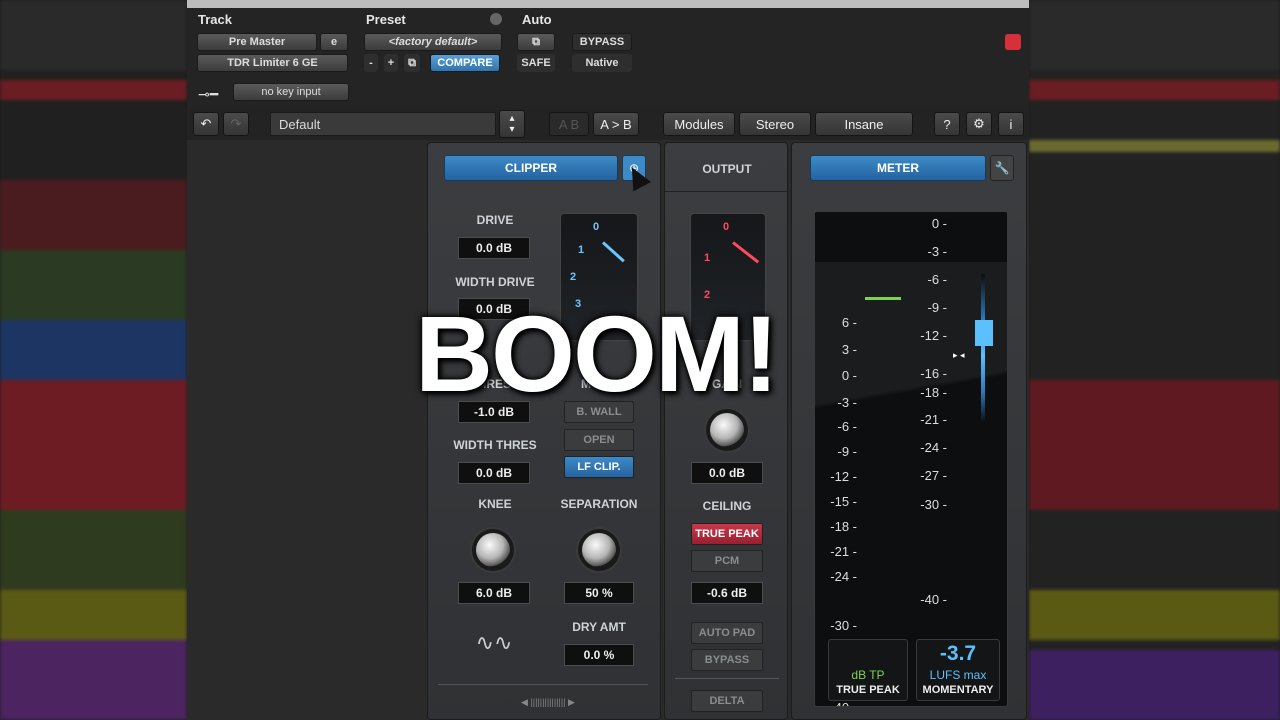 This screenshot has width=1280, height=720. Describe the element at coordinates (847, 426) in the screenshot. I see `meter-left-tick: -6 -` at that location.